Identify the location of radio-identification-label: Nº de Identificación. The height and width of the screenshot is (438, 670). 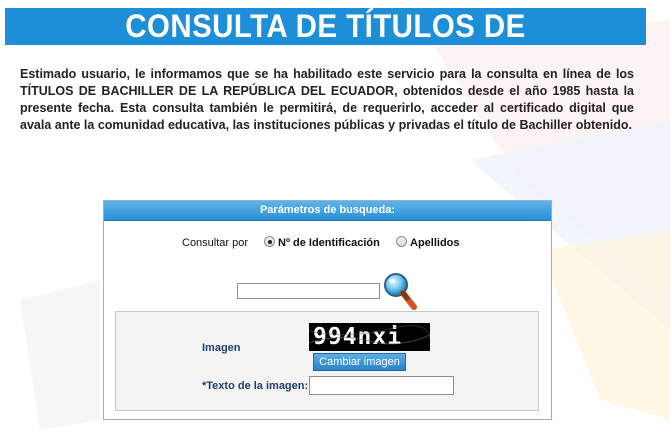
(329, 243).